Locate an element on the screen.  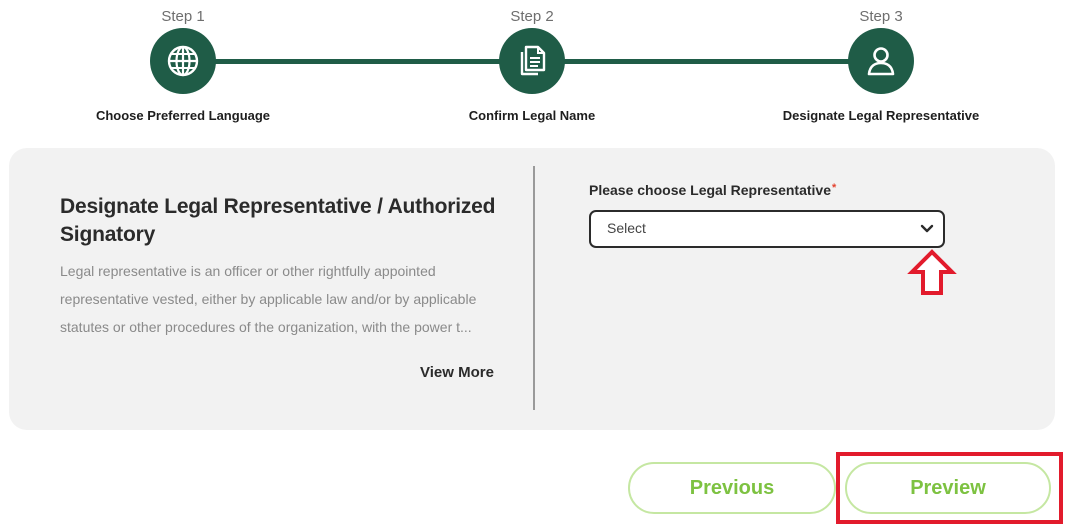
step-2-circle is located at coordinates (532, 61).